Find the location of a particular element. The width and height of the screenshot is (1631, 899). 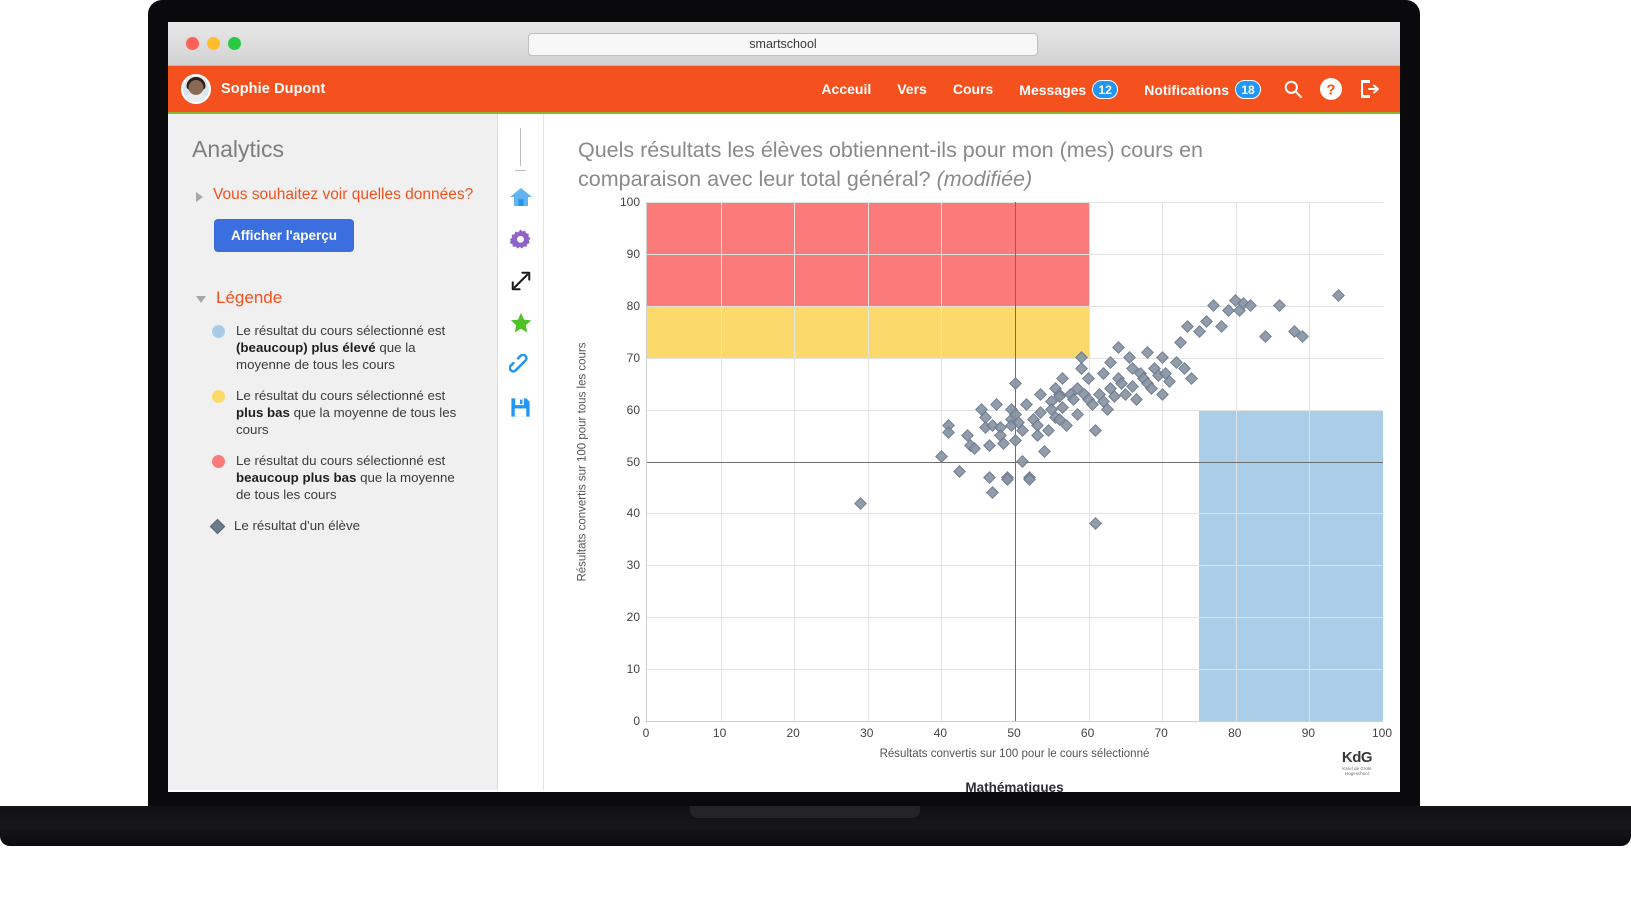

chevron-down-icon is located at coordinates (201, 299).